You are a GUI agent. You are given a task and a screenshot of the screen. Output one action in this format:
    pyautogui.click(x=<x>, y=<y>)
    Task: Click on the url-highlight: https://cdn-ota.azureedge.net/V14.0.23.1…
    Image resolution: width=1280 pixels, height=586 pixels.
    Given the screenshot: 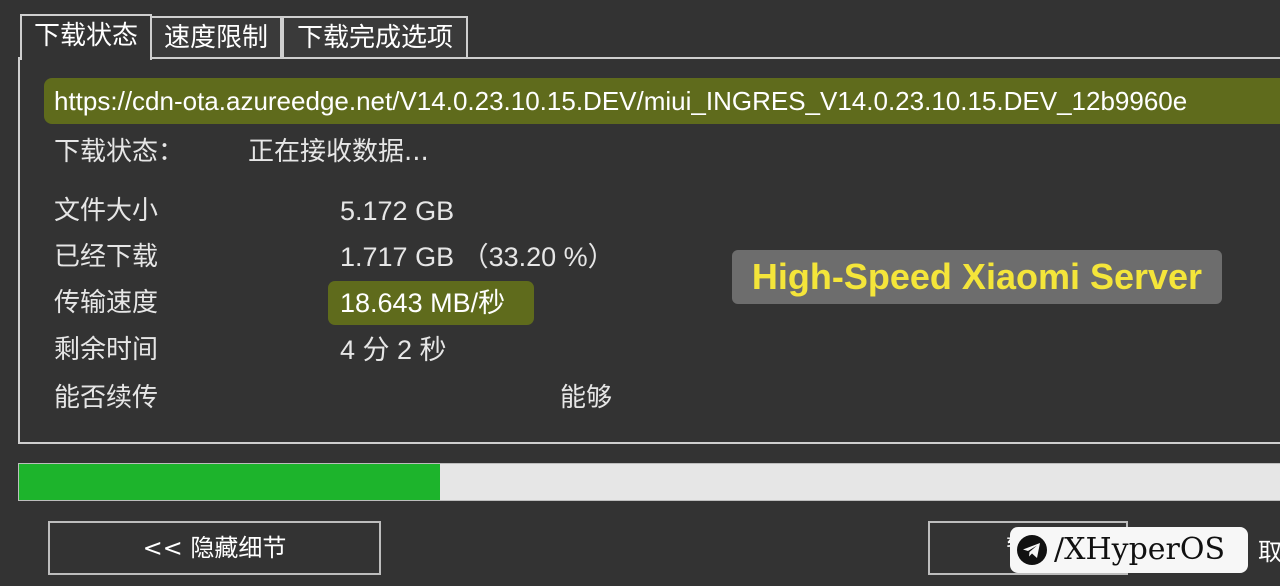 What is the action you would take?
    pyautogui.click(x=662, y=101)
    